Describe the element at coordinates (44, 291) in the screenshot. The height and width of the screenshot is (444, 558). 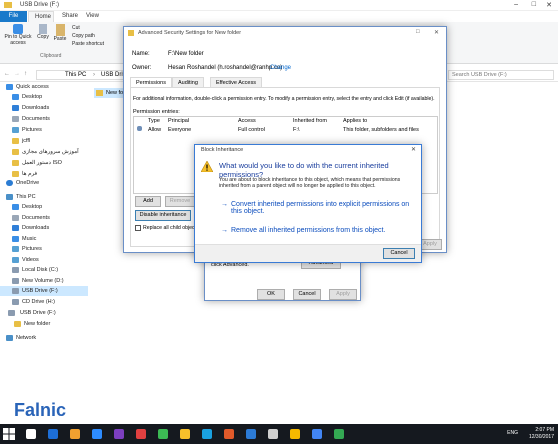
I see `sidebar-item: USB Drive (F:)` at that location.